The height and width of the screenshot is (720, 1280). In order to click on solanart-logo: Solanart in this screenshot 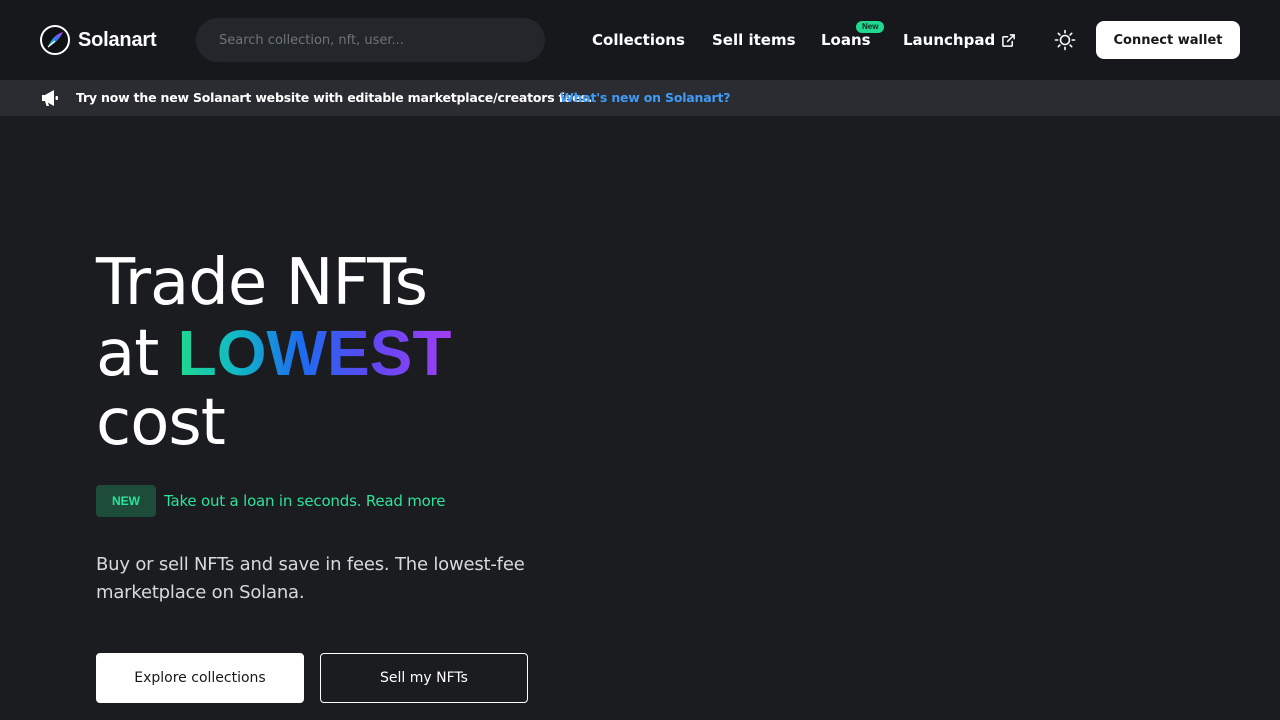, I will do `click(98, 40)`.